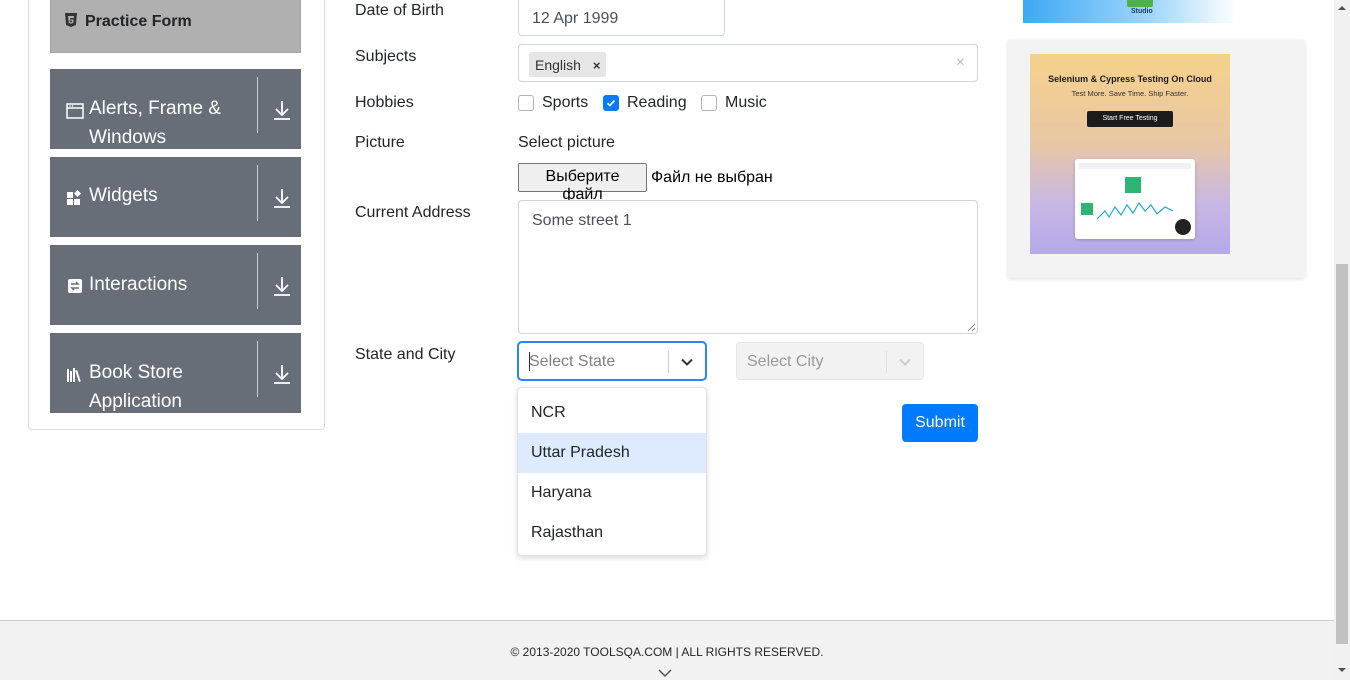 The width and height of the screenshot is (1350, 680). What do you see at coordinates (384, 102) in the screenshot?
I see `hobbies-label: Hobbies` at bounding box center [384, 102].